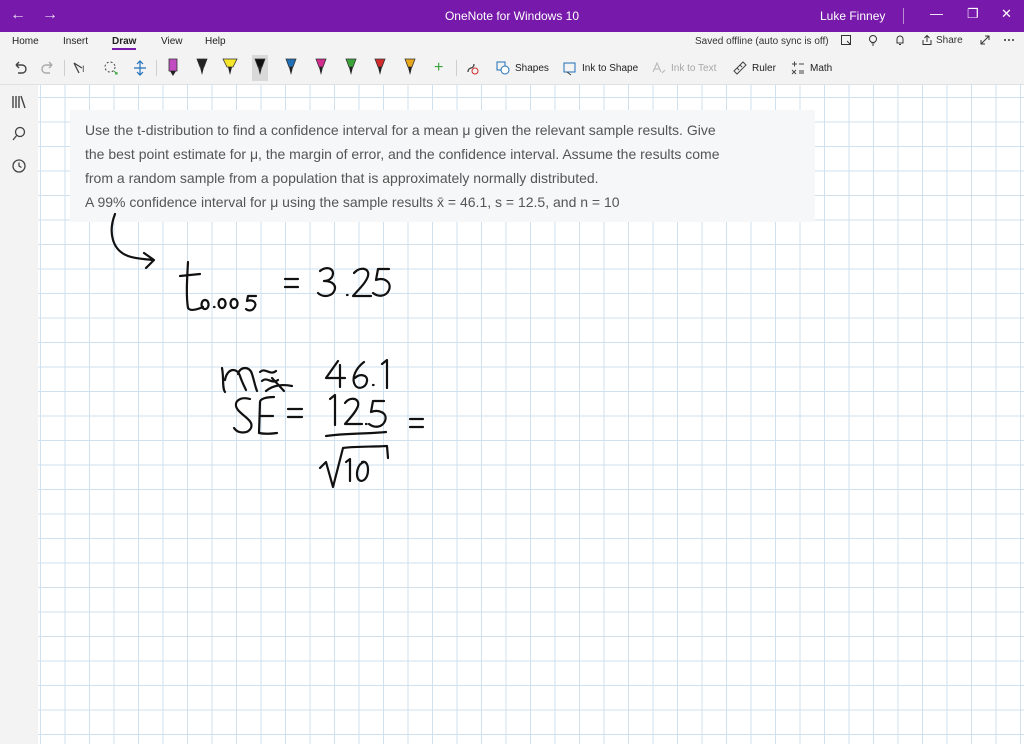  Describe the element at coordinates (284, 286) in the screenshot. I see `ink-t-critical-value` at that location.